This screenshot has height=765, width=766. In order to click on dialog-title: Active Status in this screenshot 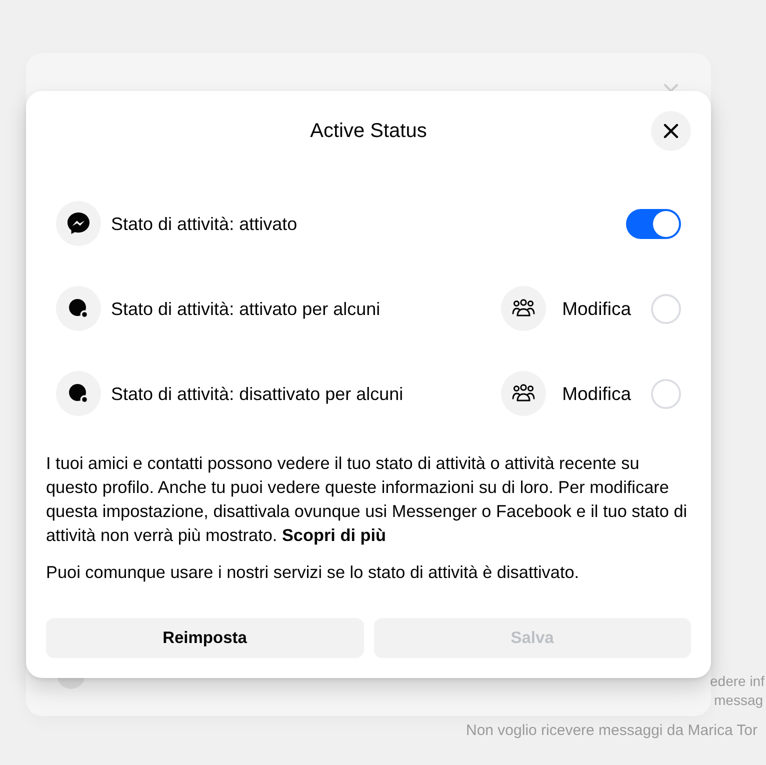, I will do `click(368, 131)`.